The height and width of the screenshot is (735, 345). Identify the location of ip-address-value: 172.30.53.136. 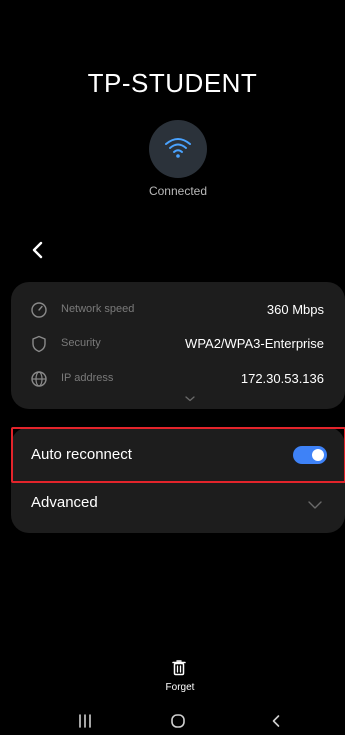
(282, 378).